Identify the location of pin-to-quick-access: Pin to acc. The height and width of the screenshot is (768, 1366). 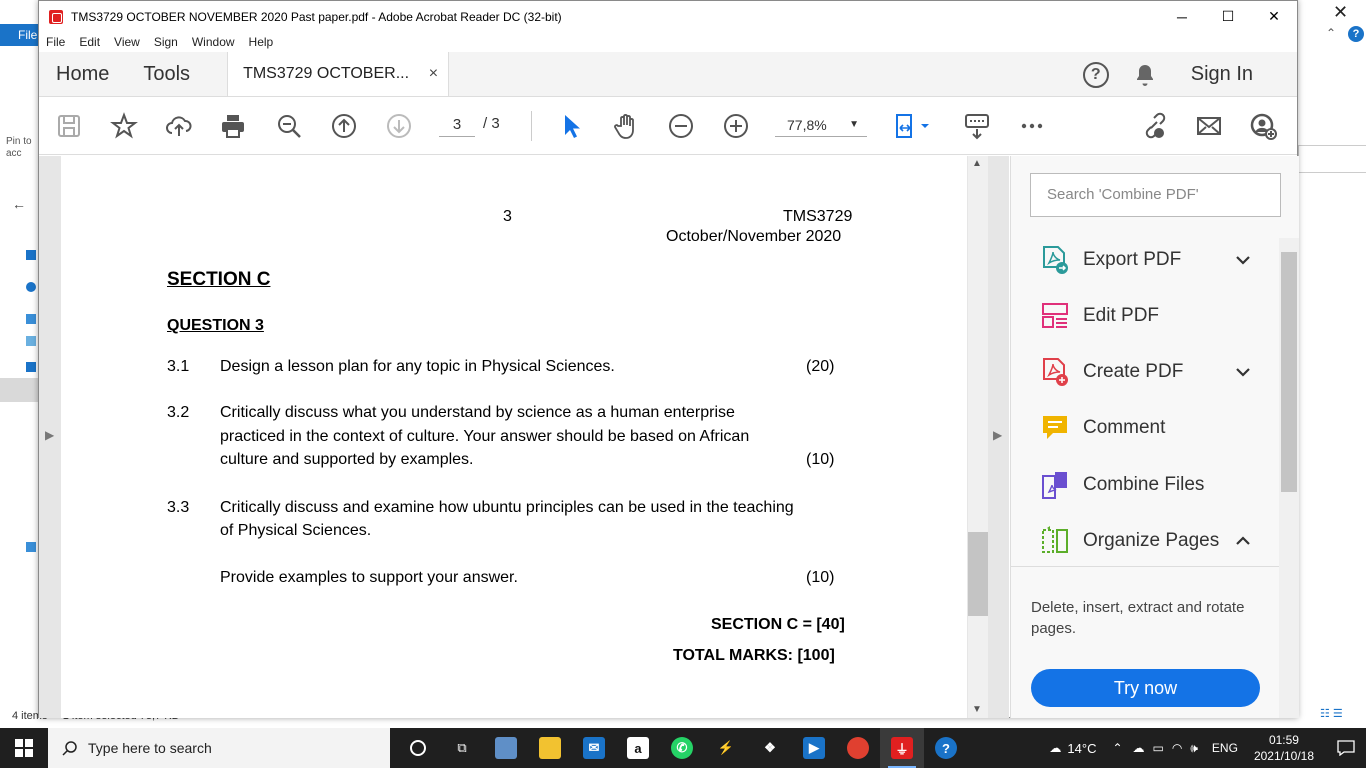
(19, 148).